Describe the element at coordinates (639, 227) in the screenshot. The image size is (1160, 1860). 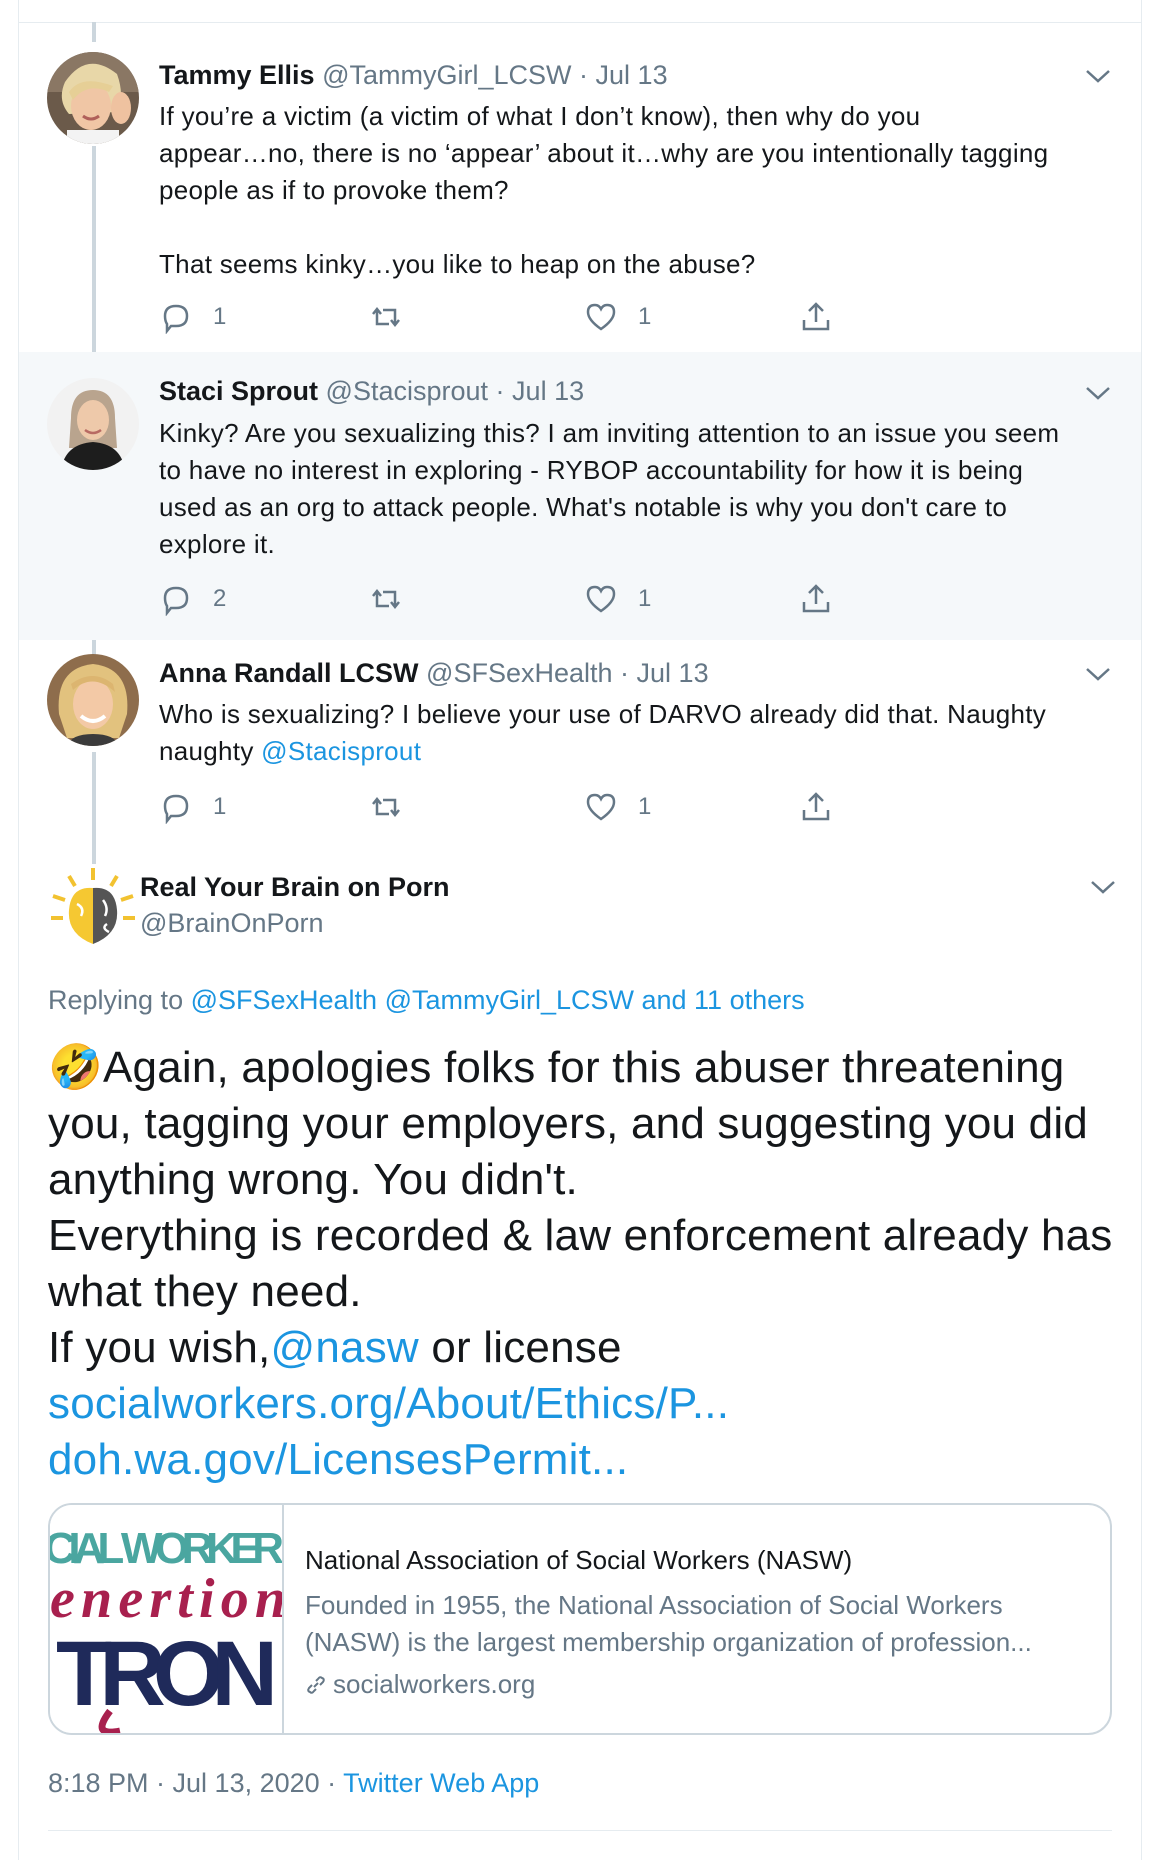
I see `tweet-text-line` at that location.